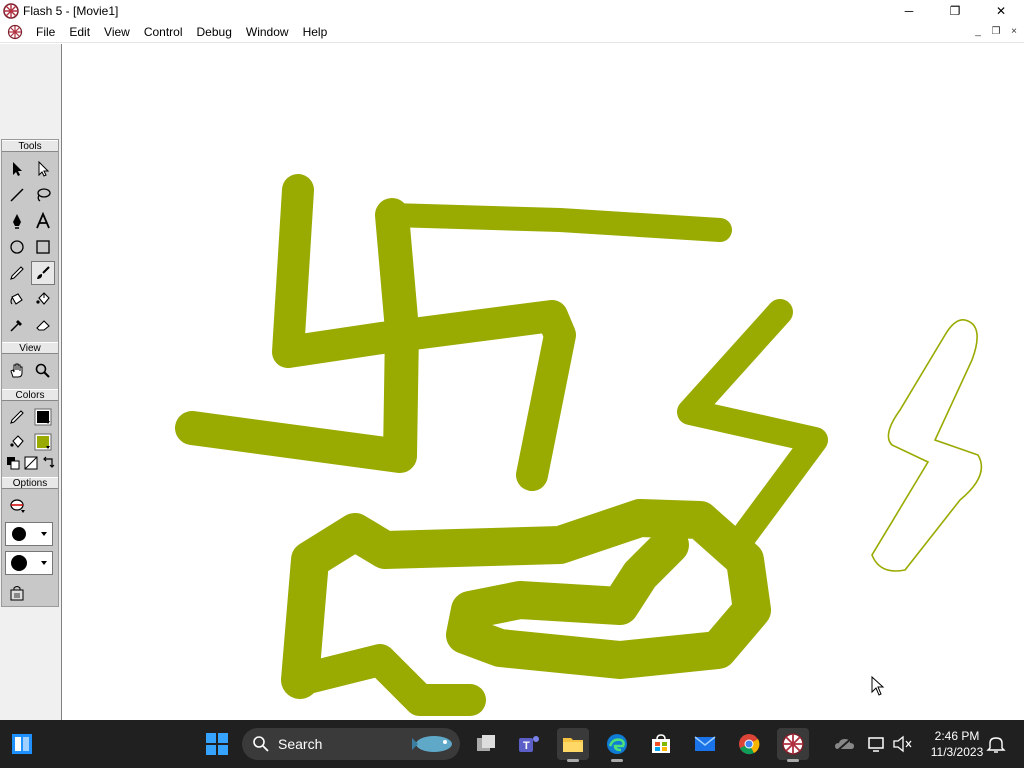  I want to click on outline-lightning-shape, so click(927, 445).